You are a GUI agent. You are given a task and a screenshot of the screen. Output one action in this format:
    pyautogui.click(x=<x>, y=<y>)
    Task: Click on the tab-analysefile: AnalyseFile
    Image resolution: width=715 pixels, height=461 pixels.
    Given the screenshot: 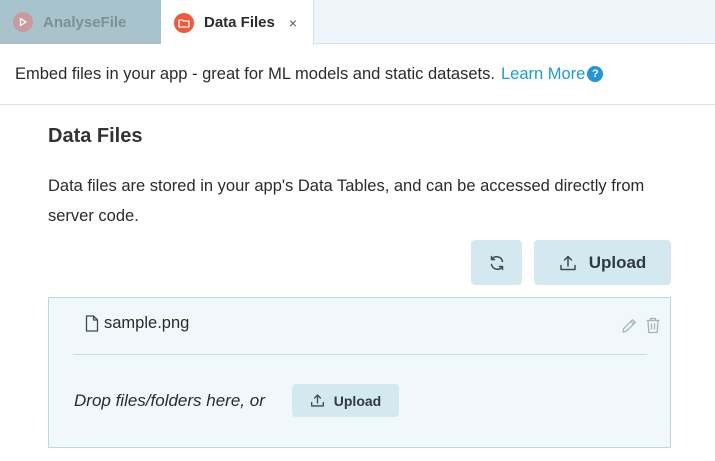 What is the action you would take?
    pyautogui.click(x=80, y=22)
    